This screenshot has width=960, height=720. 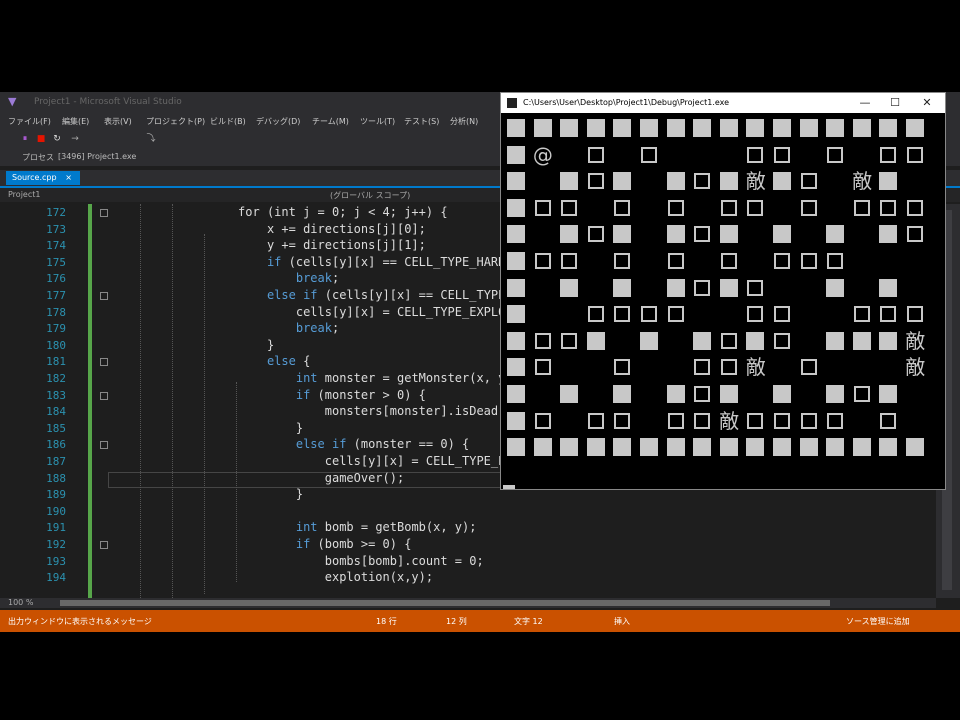 I want to click on zoom-level: 100 %, so click(x=20, y=602).